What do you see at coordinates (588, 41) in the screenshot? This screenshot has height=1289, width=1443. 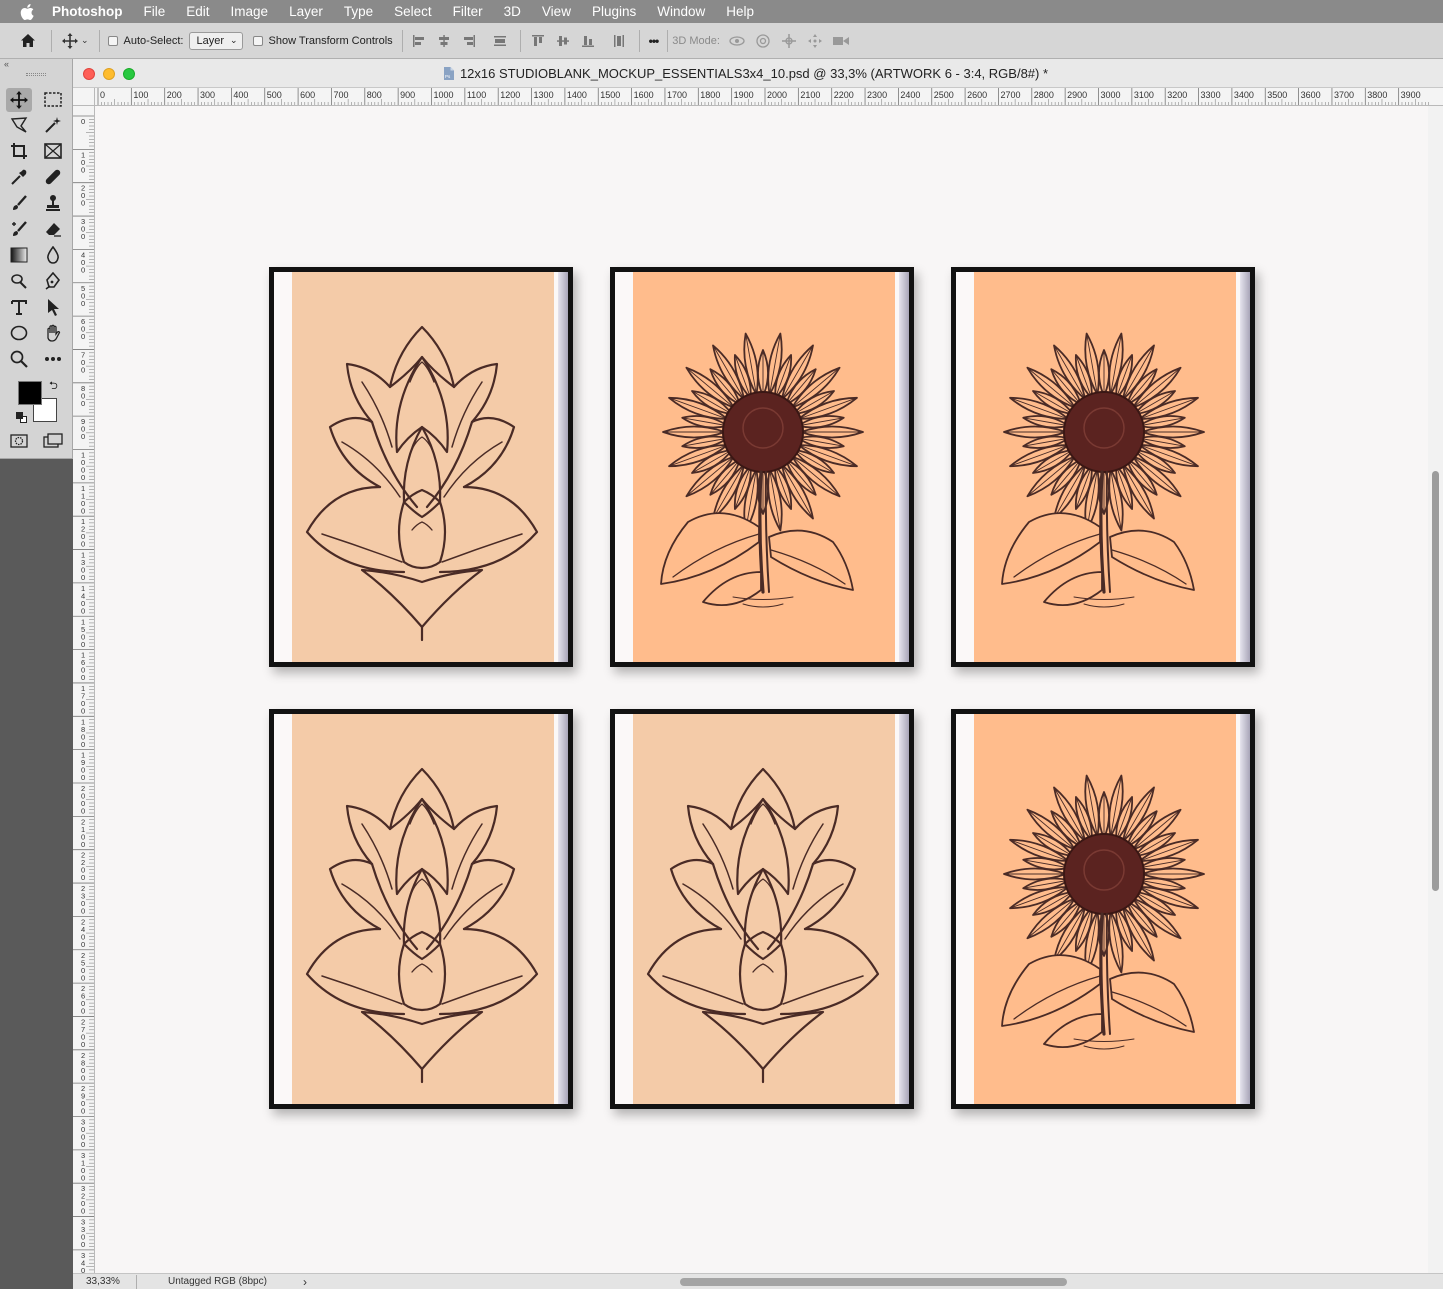 I see `align-bottom-edges-icon` at bounding box center [588, 41].